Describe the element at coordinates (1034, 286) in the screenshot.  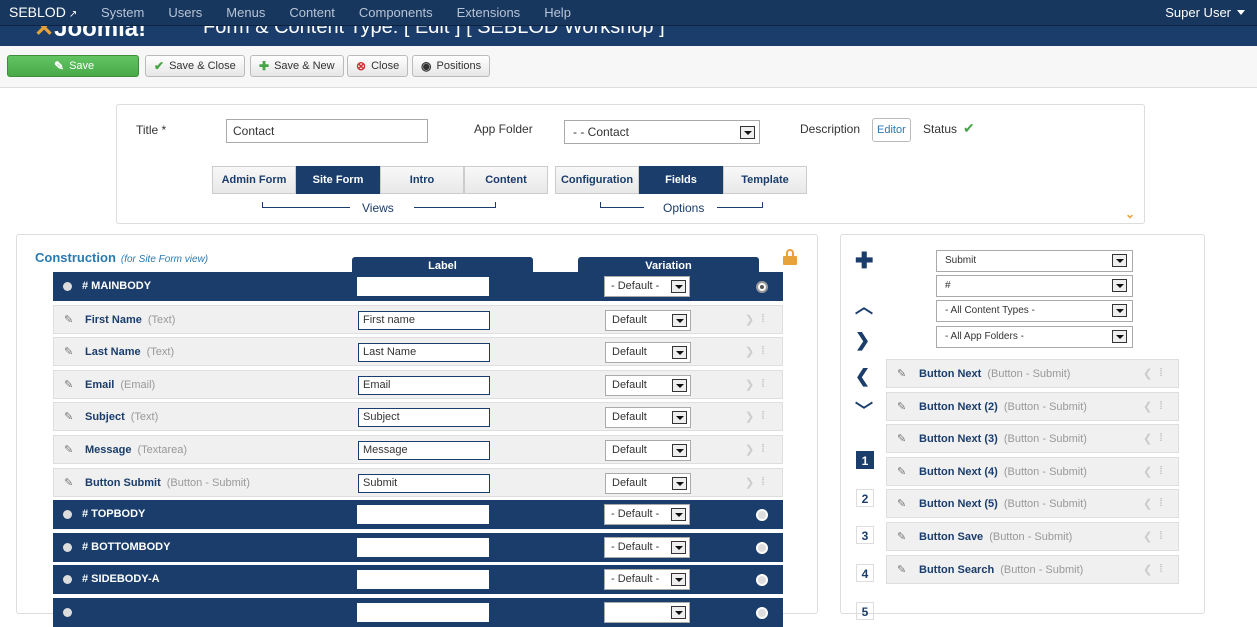
I see `library-filter-select: #` at that location.